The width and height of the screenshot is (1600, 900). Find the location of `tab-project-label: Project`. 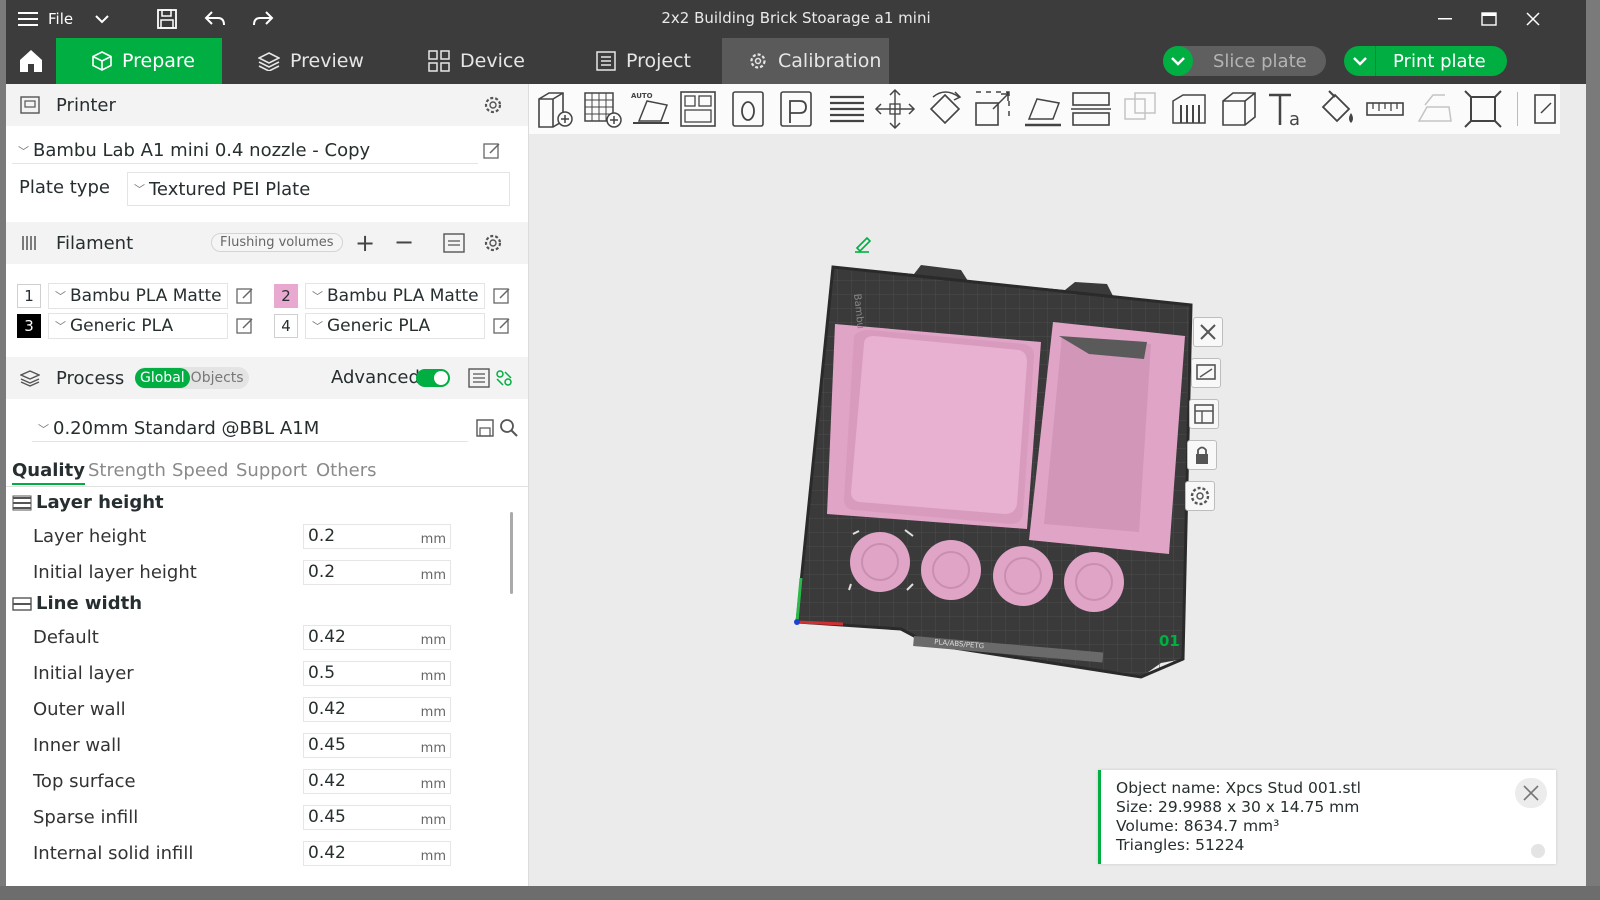

tab-project-label: Project is located at coordinates (659, 61).